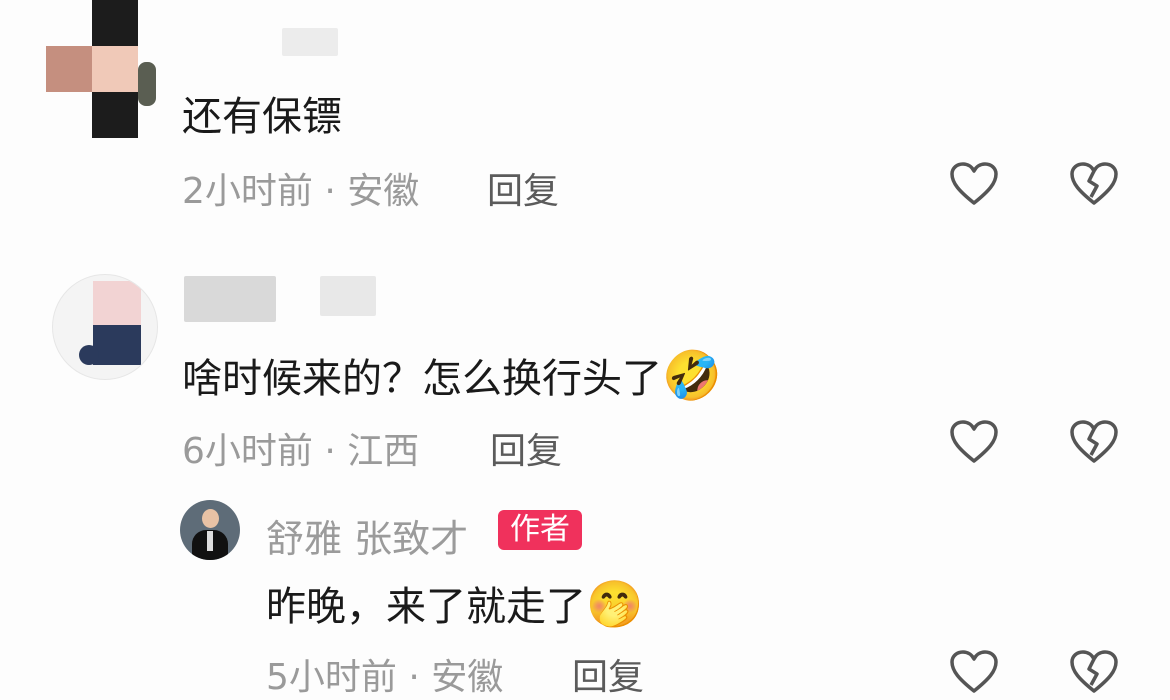 Image resolution: width=1170 pixels, height=700 pixels. I want to click on comment-time-location: 2小时前 · 安徽, so click(301, 191).